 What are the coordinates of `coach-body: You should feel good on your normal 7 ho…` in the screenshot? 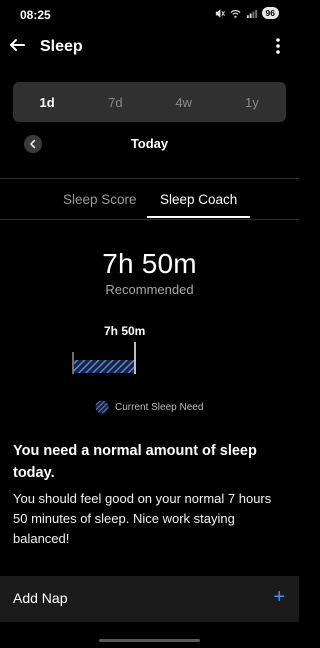 It's located at (142, 518).